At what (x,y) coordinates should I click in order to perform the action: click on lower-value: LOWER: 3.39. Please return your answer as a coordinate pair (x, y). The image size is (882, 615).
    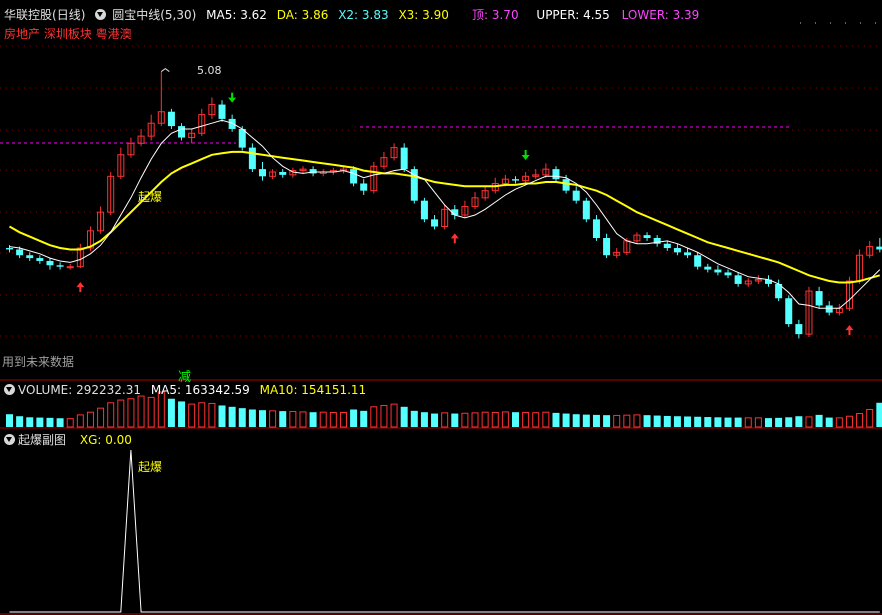
    Looking at the image, I should click on (660, 15).